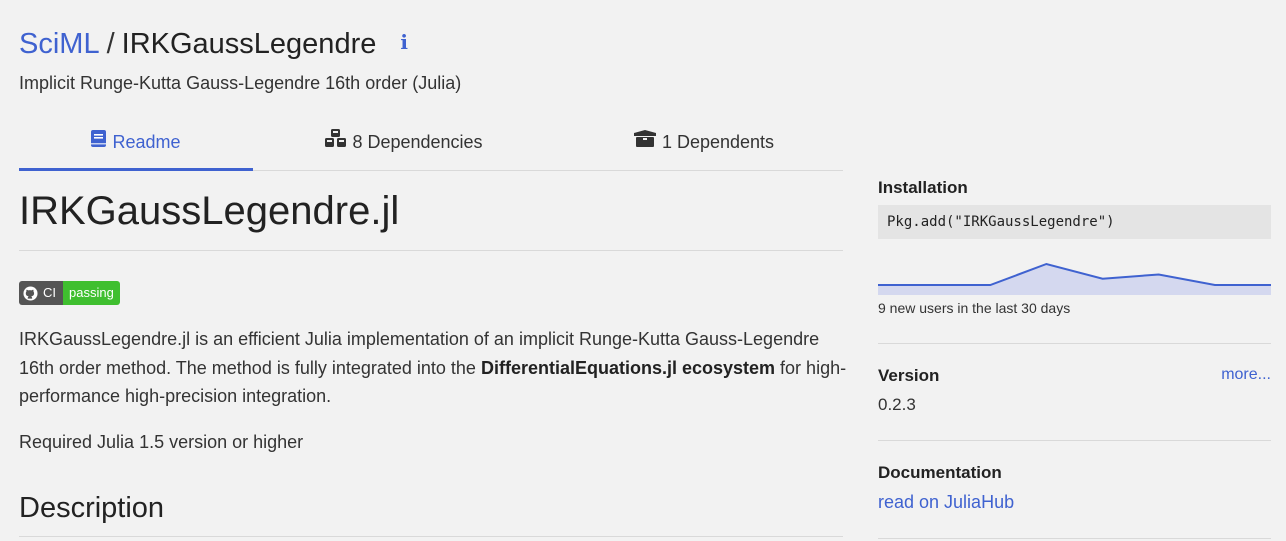 This screenshot has width=1286, height=541. Describe the element at coordinates (41, 293) in the screenshot. I see `badge-left: CI` at that location.